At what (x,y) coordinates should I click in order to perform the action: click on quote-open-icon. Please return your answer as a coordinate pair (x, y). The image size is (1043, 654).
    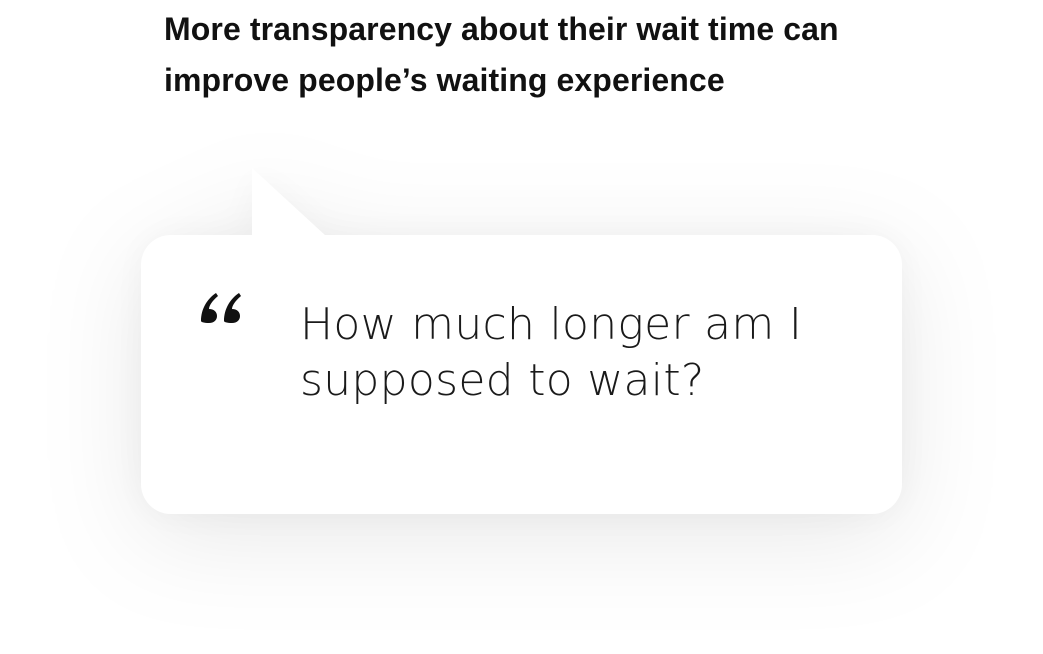
    Looking at the image, I should click on (221, 308).